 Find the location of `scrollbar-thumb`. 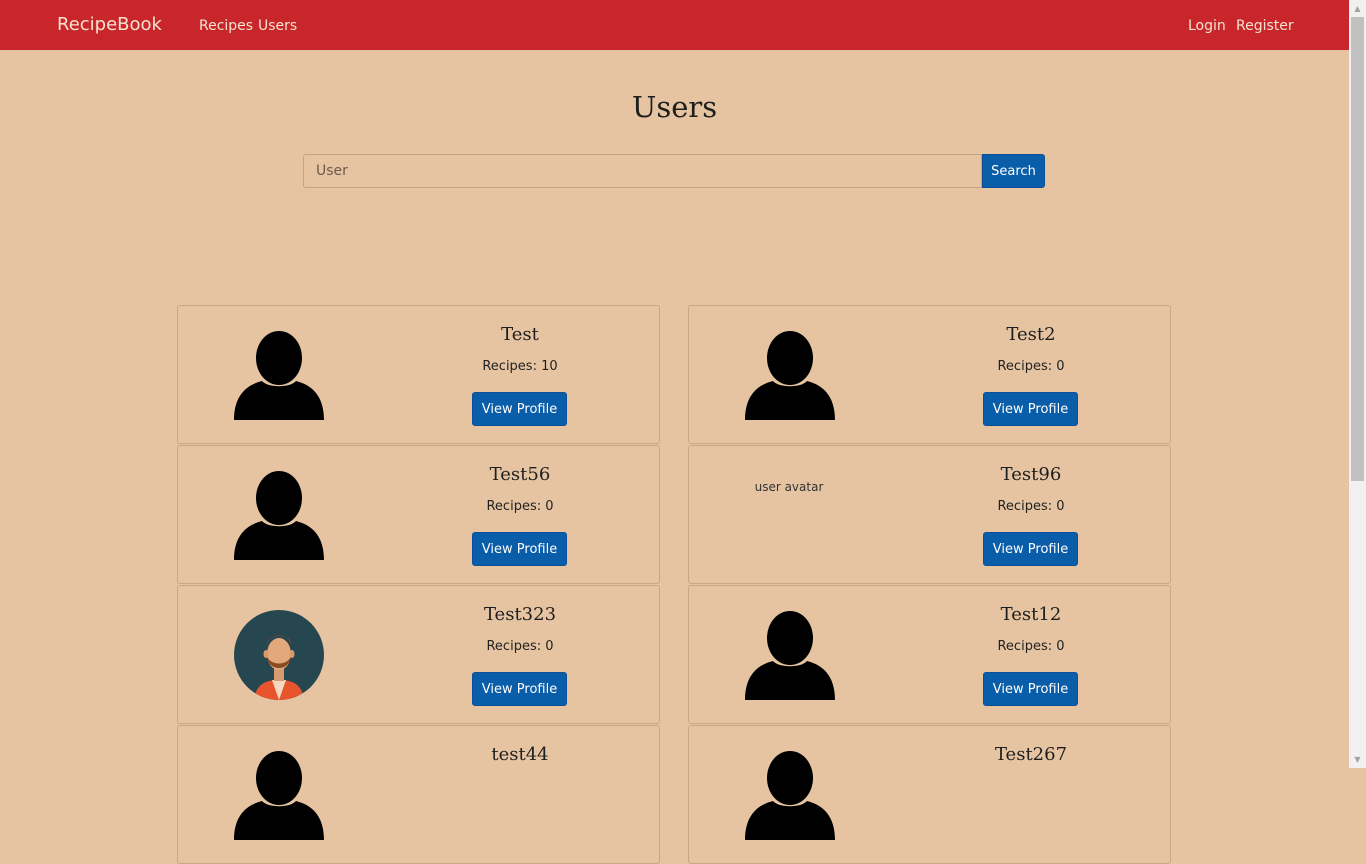

scrollbar-thumb is located at coordinates (1357, 249).